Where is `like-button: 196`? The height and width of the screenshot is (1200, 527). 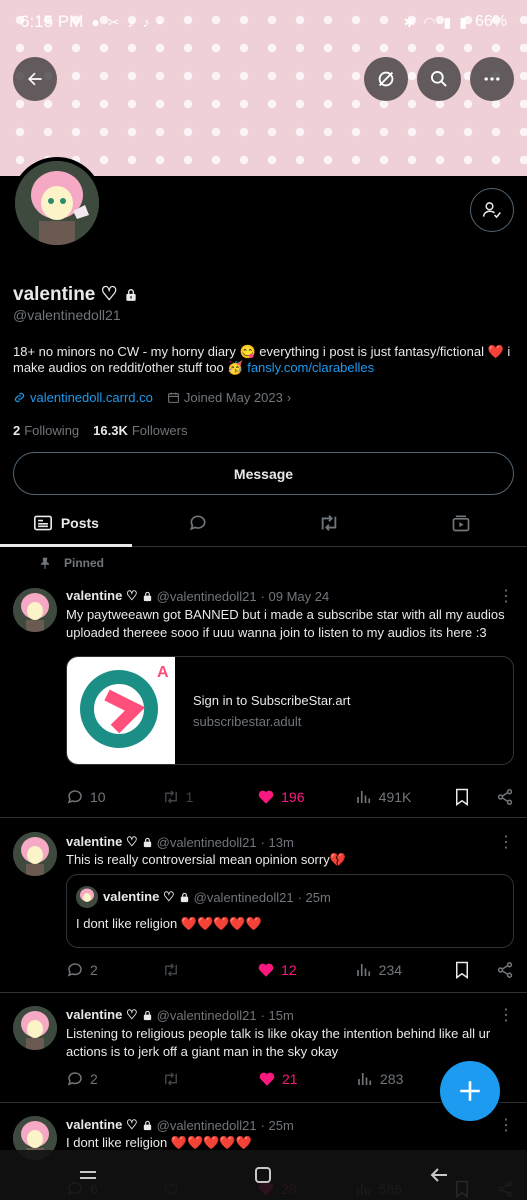
like-button: 196 is located at coordinates (306, 797).